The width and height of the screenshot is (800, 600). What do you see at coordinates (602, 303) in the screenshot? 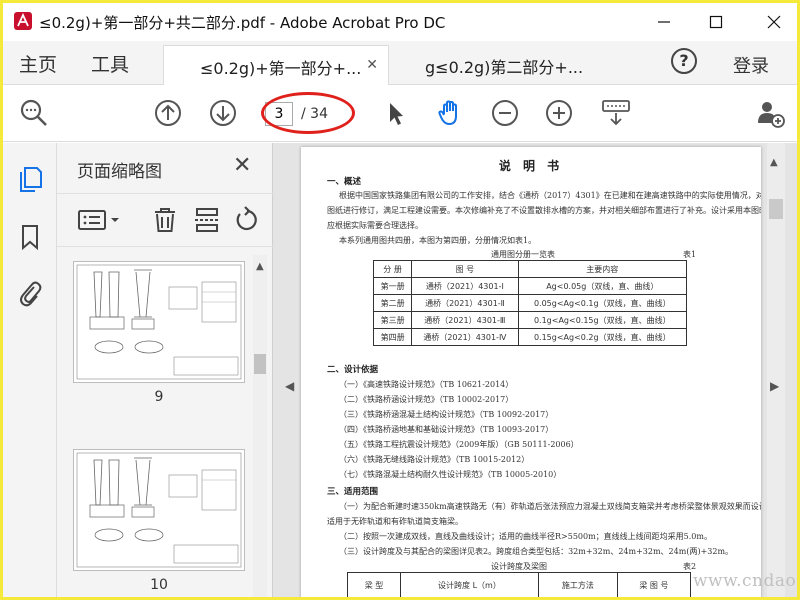
I see `table-cell: 0.05g<Ag<0.1g（双线，直、曲线）` at bounding box center [602, 303].